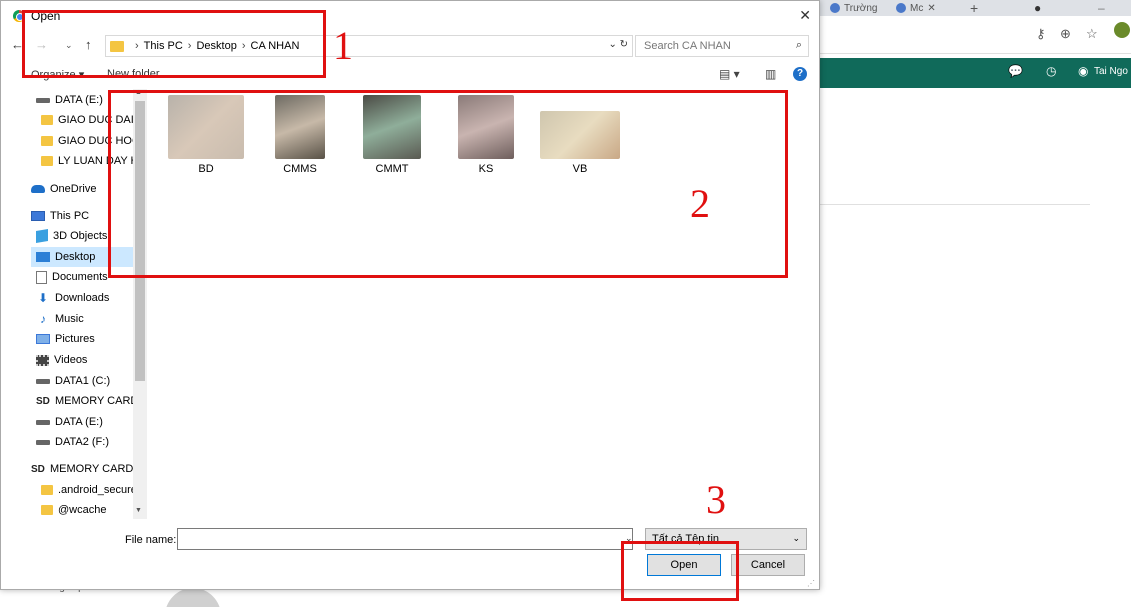  What do you see at coordinates (82, 298) in the screenshot?
I see `sidebar-item-label: Downloads` at bounding box center [82, 298].